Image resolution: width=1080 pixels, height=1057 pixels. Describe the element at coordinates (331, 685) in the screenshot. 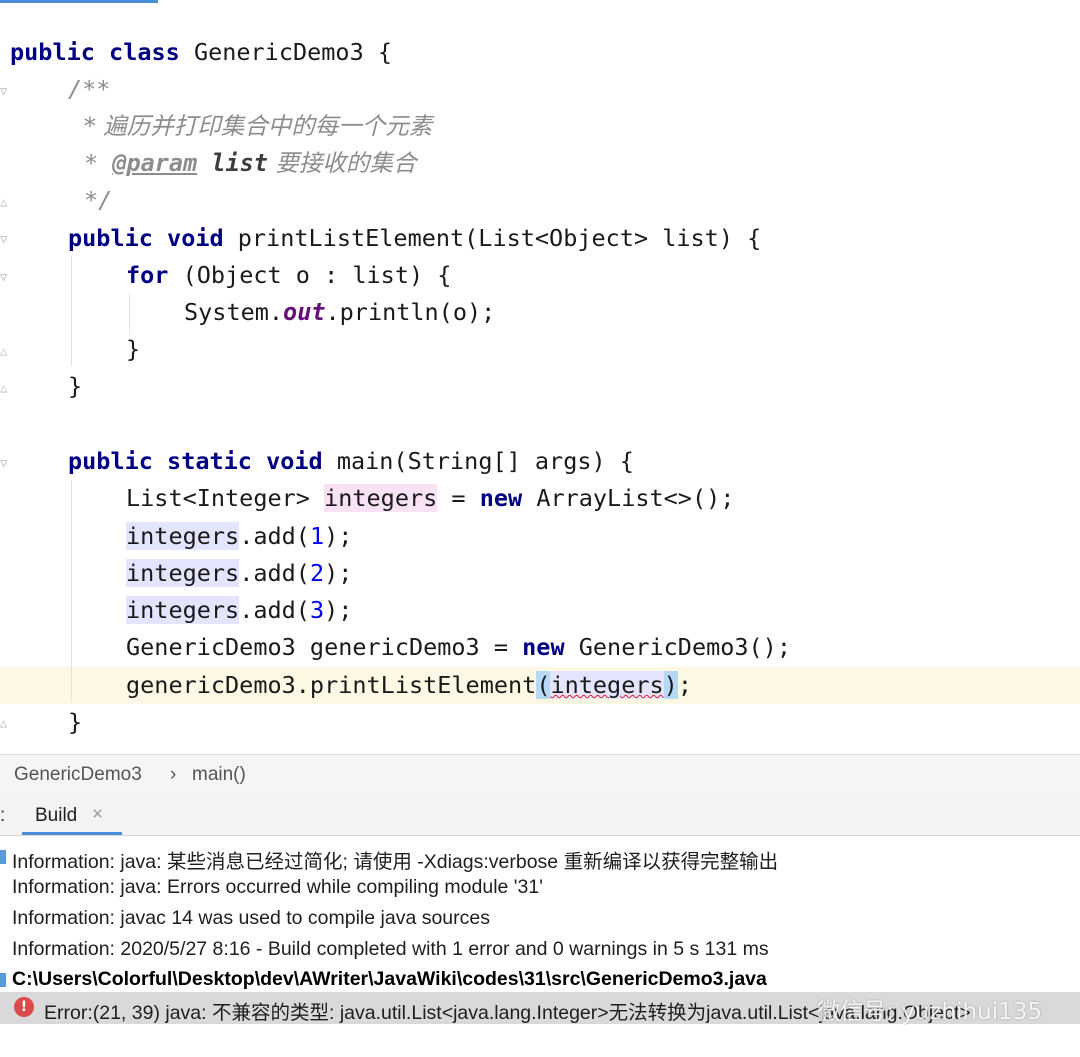

I see `code-text: genericDemo3.printListElement` at that location.